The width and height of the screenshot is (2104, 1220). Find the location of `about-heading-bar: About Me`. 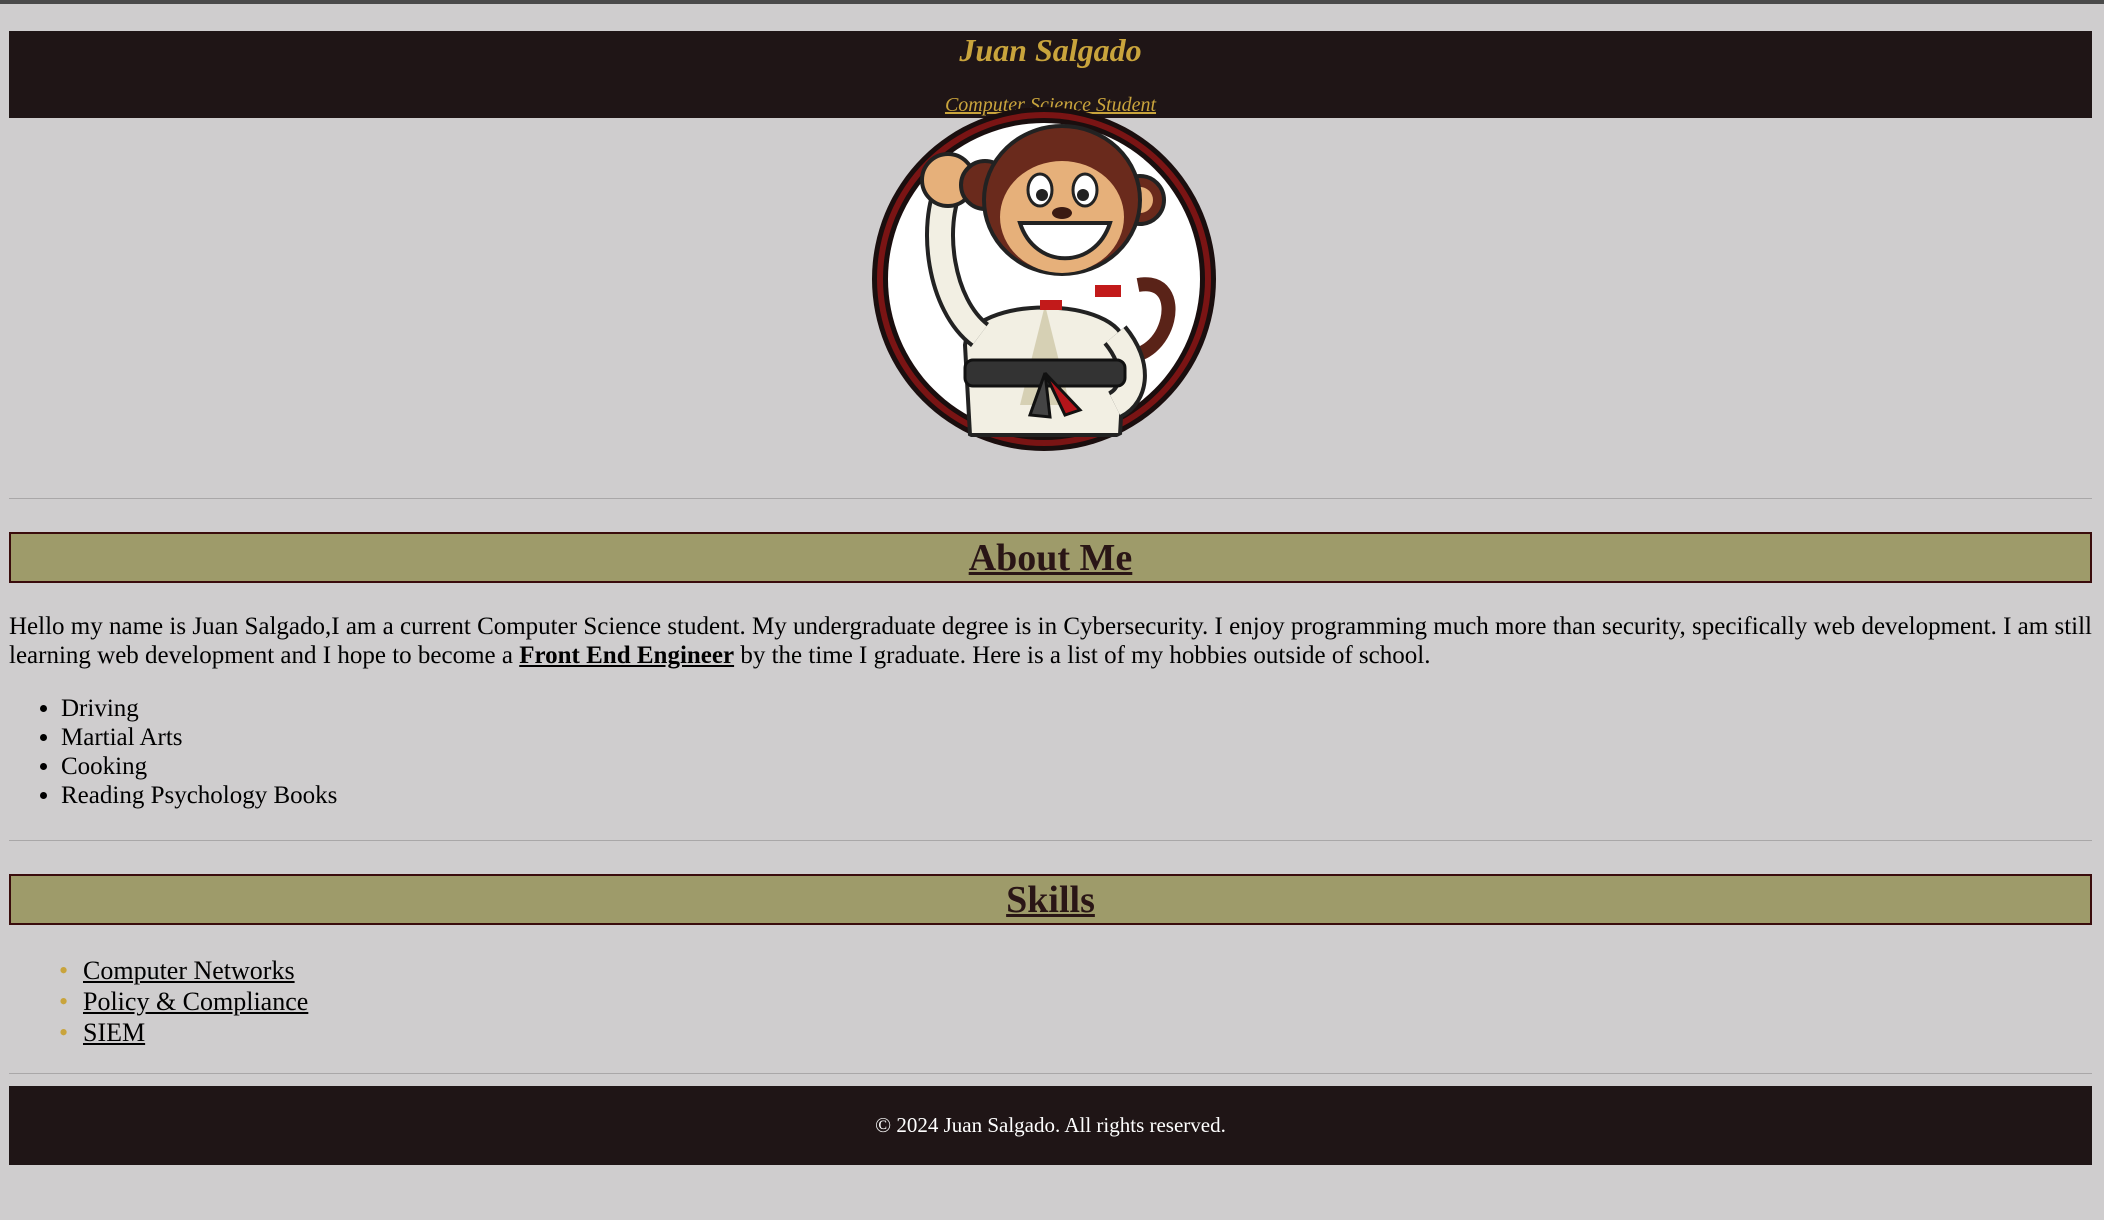

about-heading-bar: About Me is located at coordinates (1050, 557).